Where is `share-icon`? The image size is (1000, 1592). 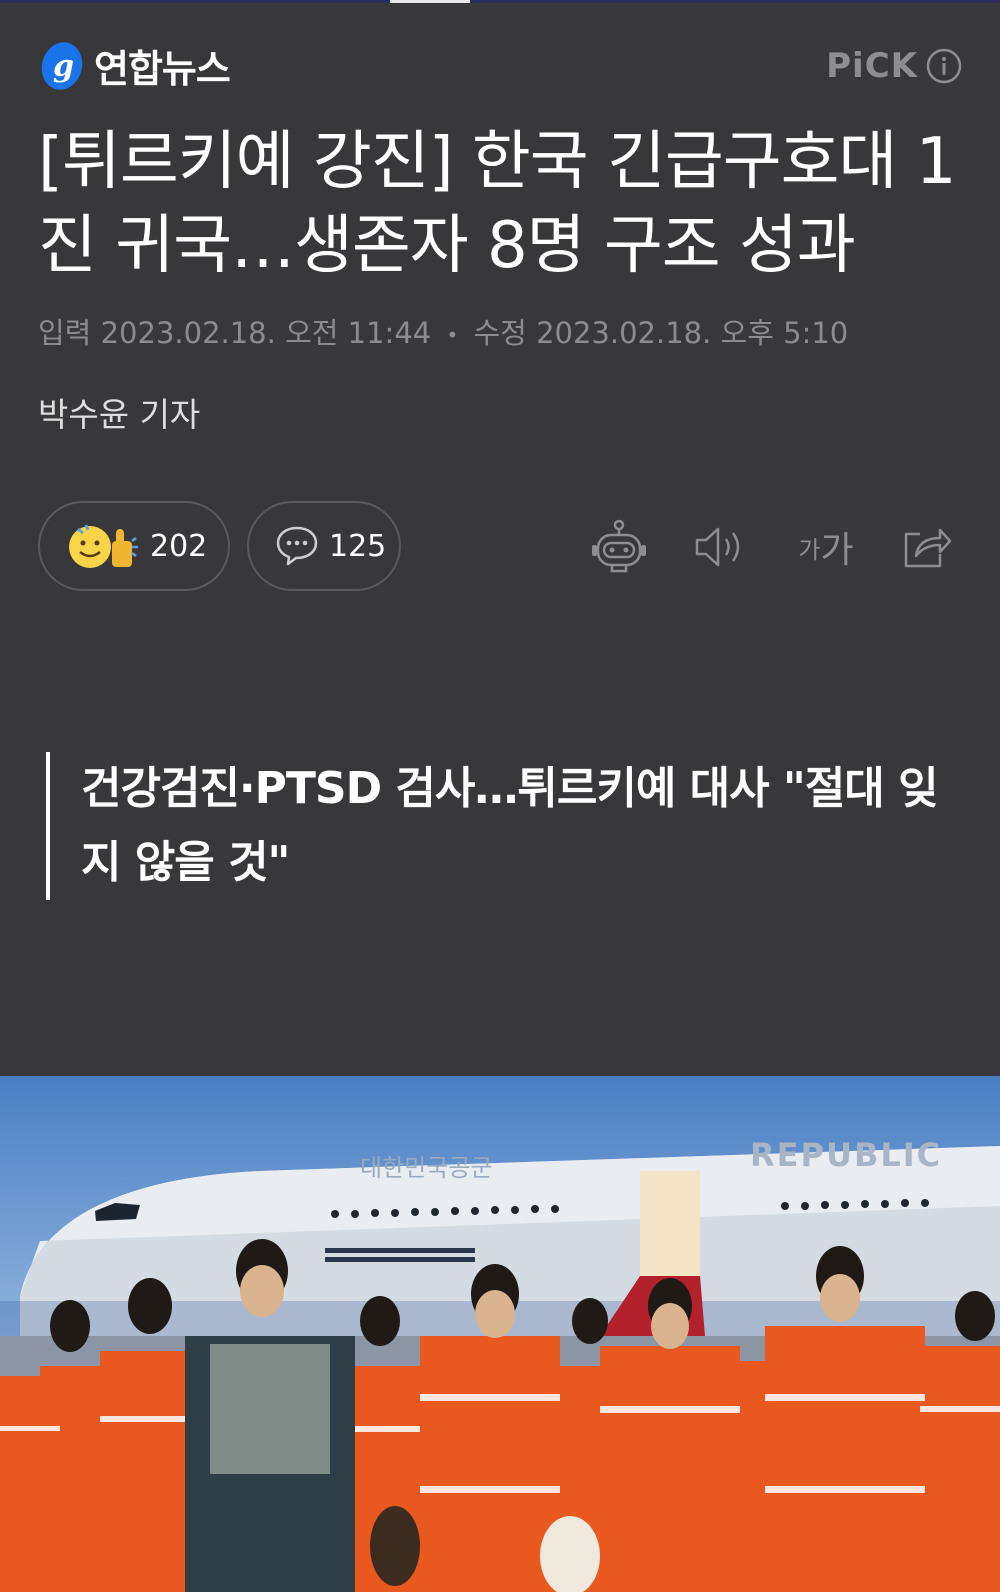
share-icon is located at coordinates (928, 548).